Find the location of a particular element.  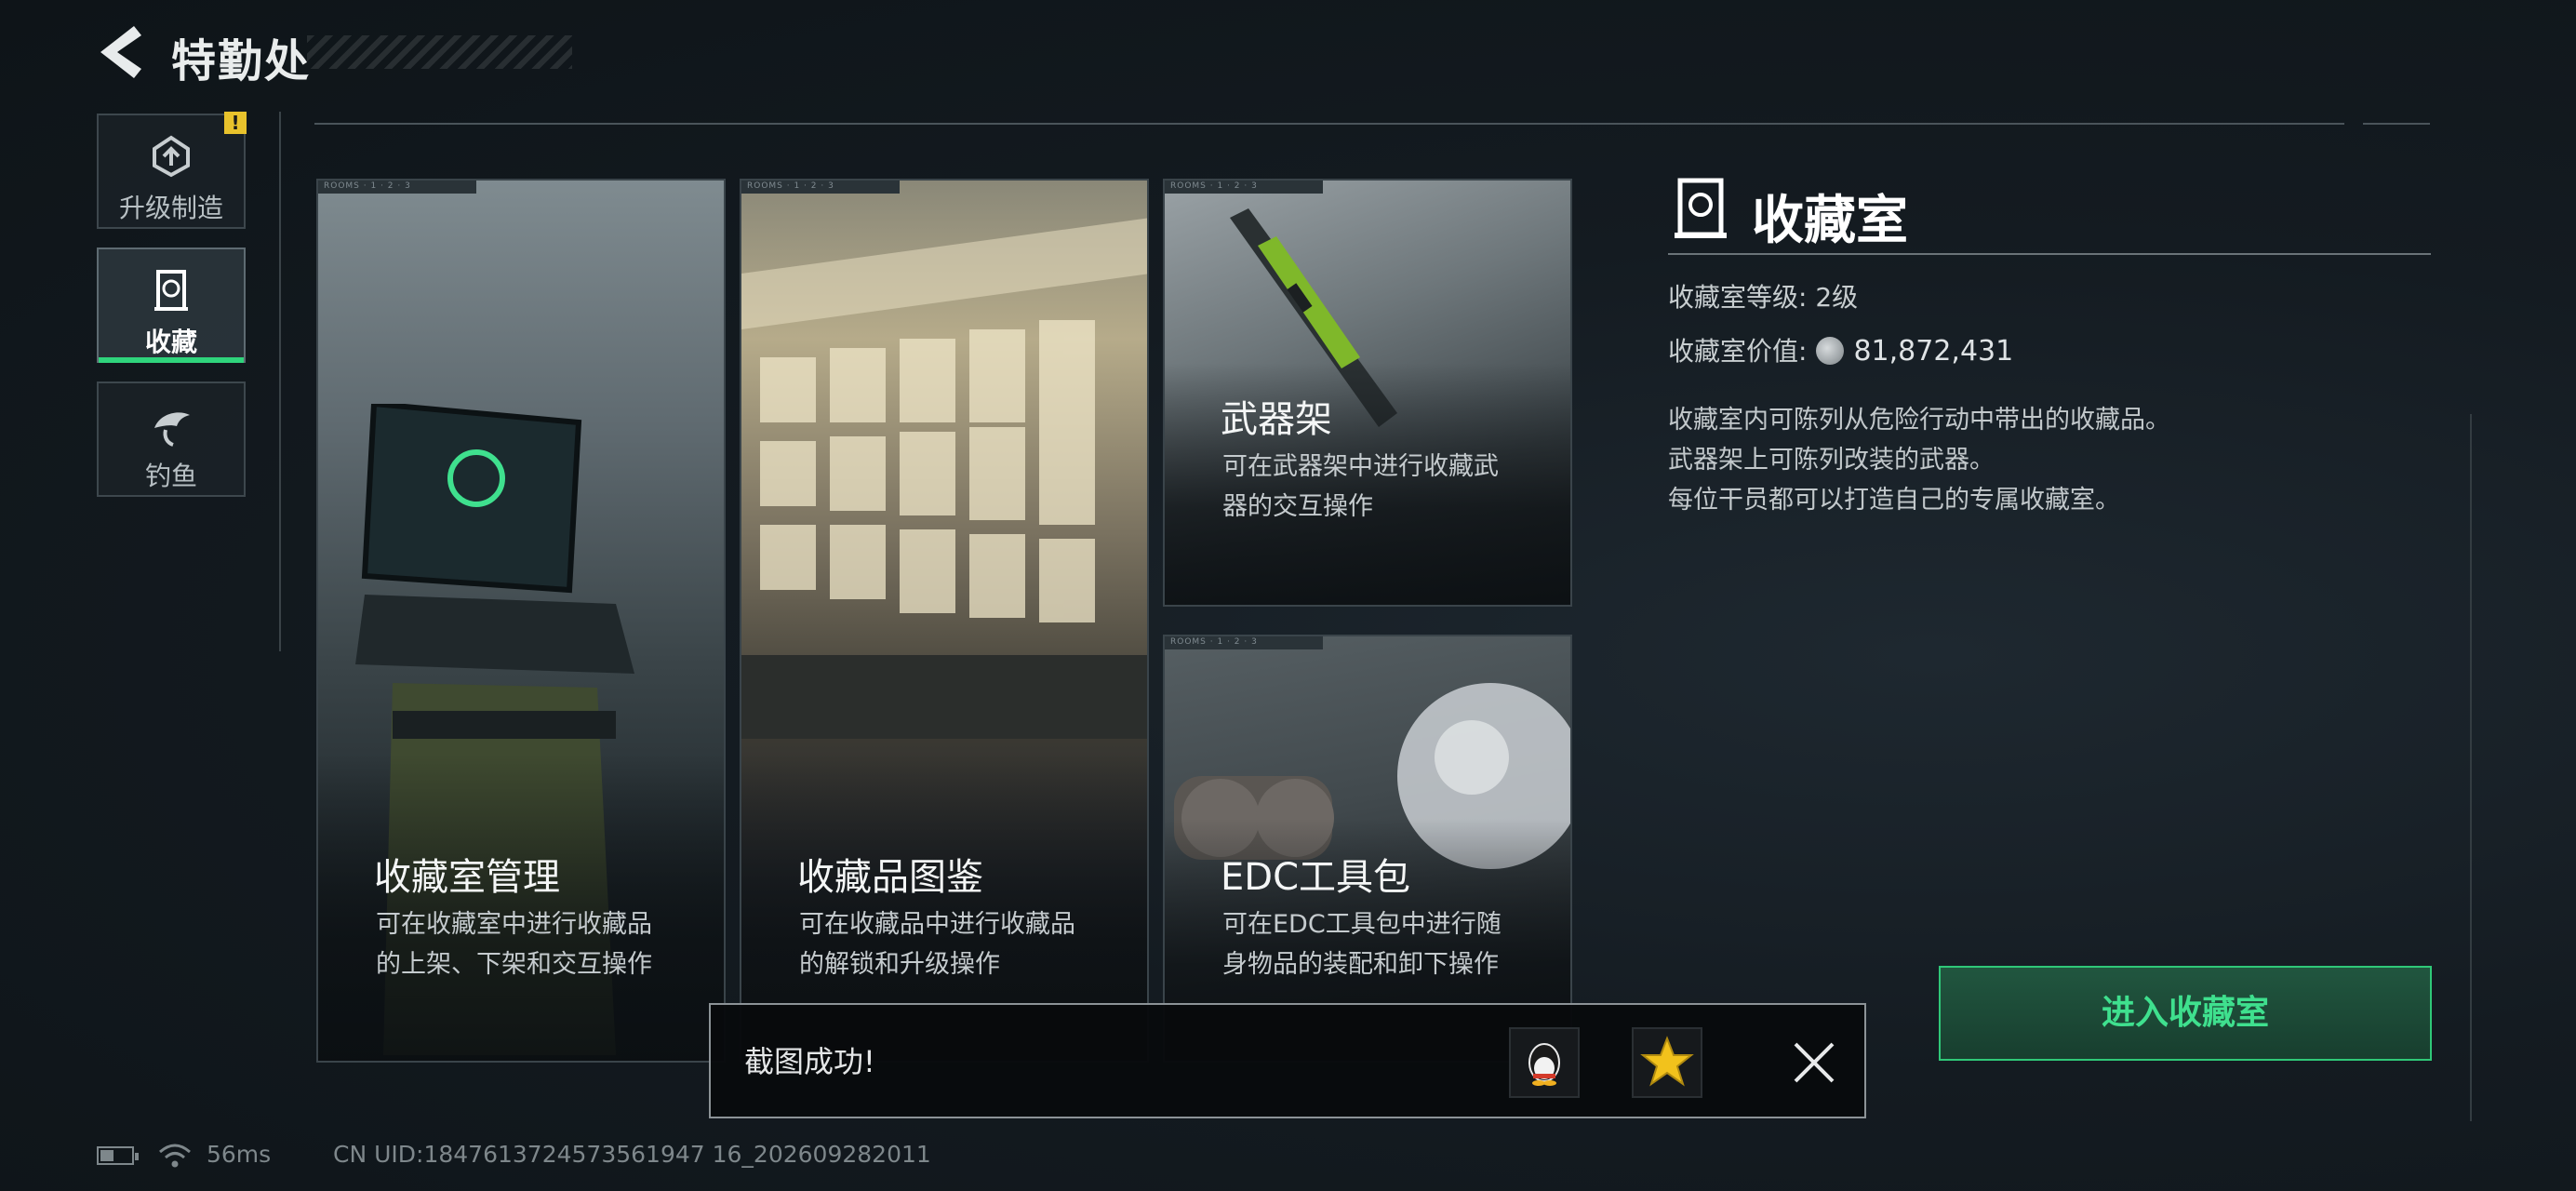

nav-item-upgrade-craft: 升级制造 is located at coordinates (171, 171).